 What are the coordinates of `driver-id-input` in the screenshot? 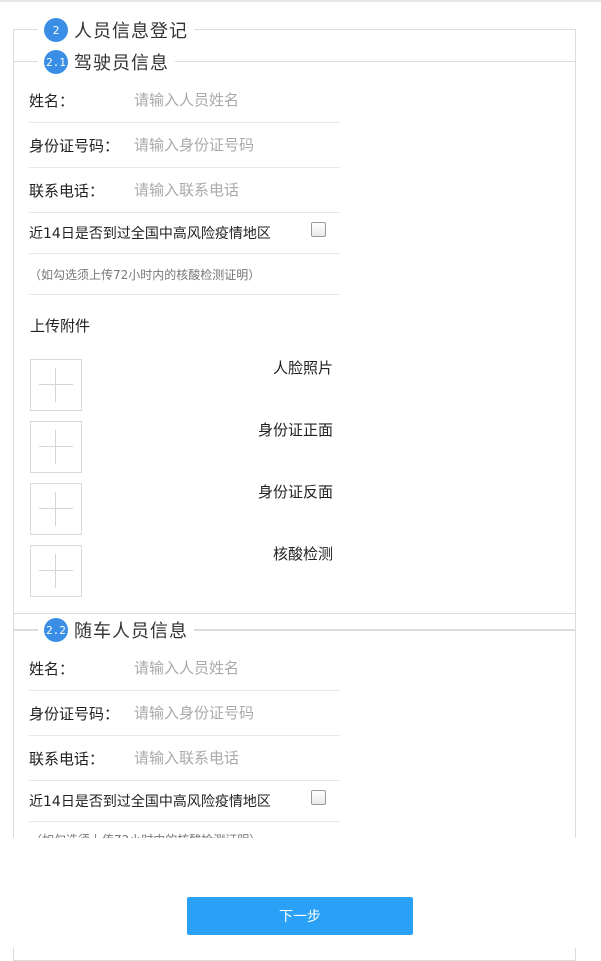 It's located at (234, 145).